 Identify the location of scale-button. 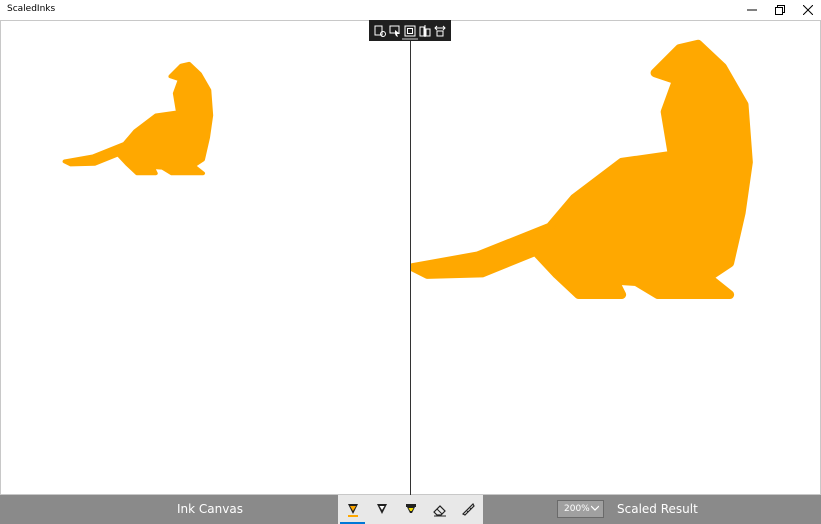
(440, 31).